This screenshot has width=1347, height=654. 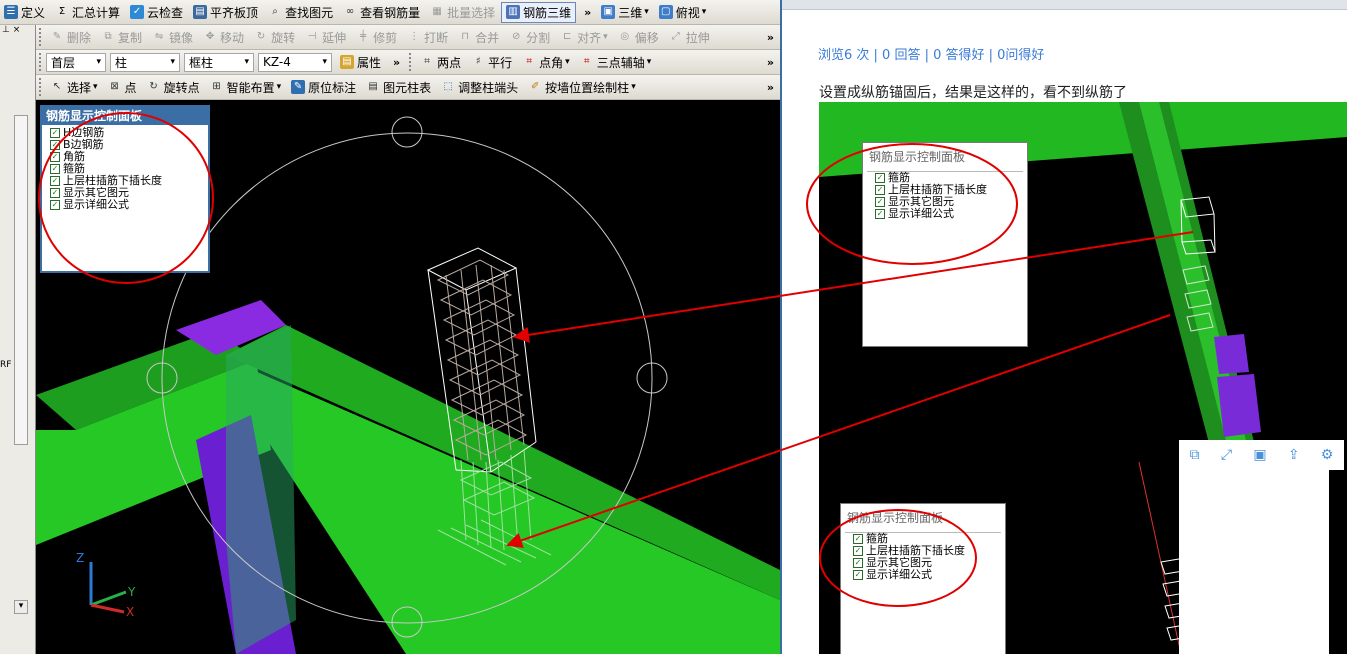 I want to click on axis-icon: ⌗, so click(x=586, y=61).